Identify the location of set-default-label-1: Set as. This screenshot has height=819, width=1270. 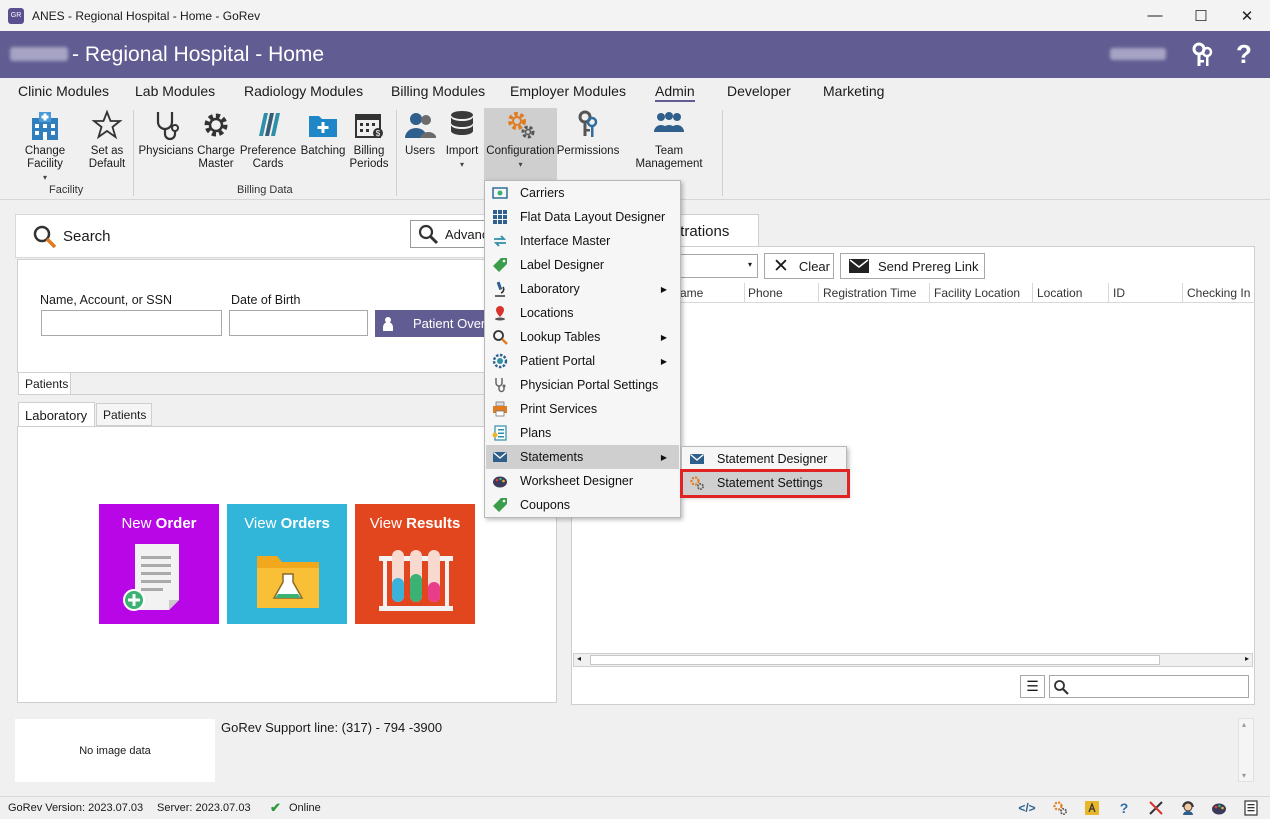
(107, 151).